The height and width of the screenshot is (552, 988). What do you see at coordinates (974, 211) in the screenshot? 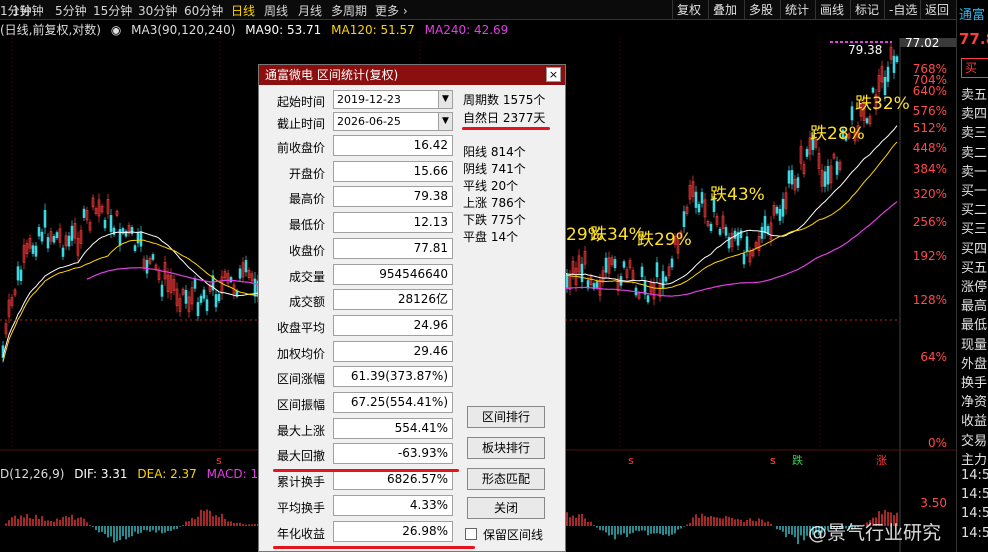
I see `quote-item: 买二` at bounding box center [974, 211].